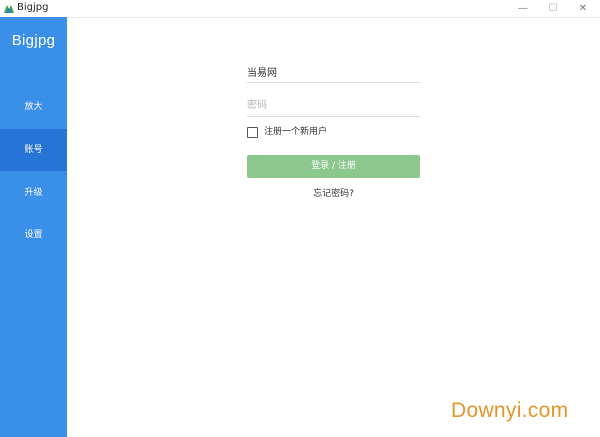 Image resolution: width=600 pixels, height=437 pixels. I want to click on password-field, so click(333, 105).